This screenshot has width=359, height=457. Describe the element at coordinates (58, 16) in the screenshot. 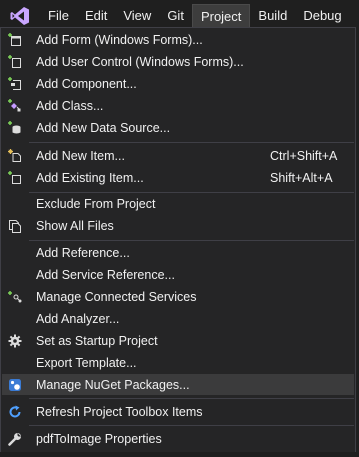

I see `menu-file: File` at that location.